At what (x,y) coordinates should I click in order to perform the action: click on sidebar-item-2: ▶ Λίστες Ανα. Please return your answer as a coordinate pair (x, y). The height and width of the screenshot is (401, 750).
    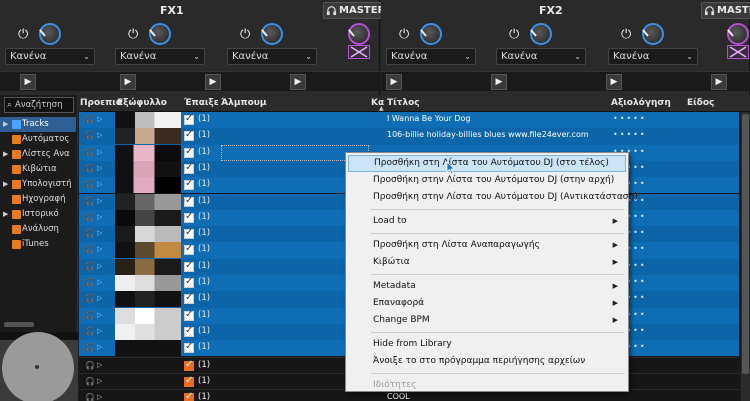
    Looking at the image, I should click on (38, 154).